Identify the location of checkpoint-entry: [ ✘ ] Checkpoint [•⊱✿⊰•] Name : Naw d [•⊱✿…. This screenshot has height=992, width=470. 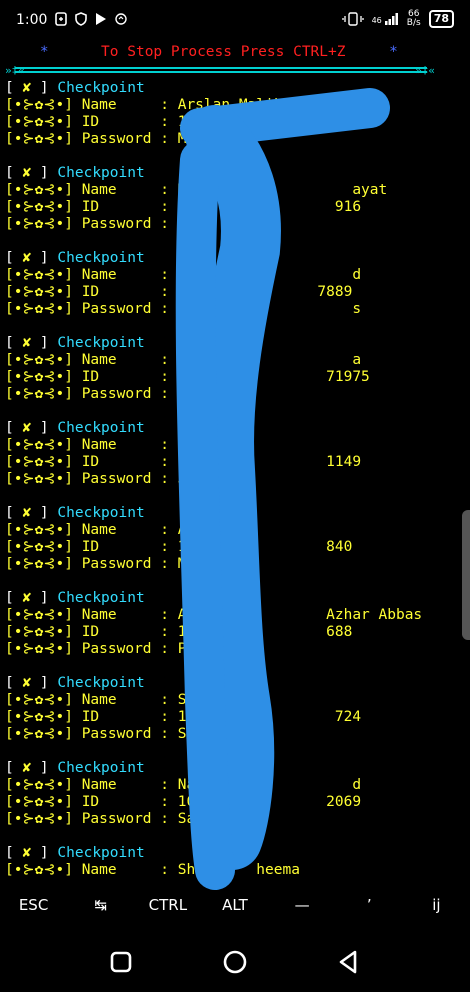
(235, 794).